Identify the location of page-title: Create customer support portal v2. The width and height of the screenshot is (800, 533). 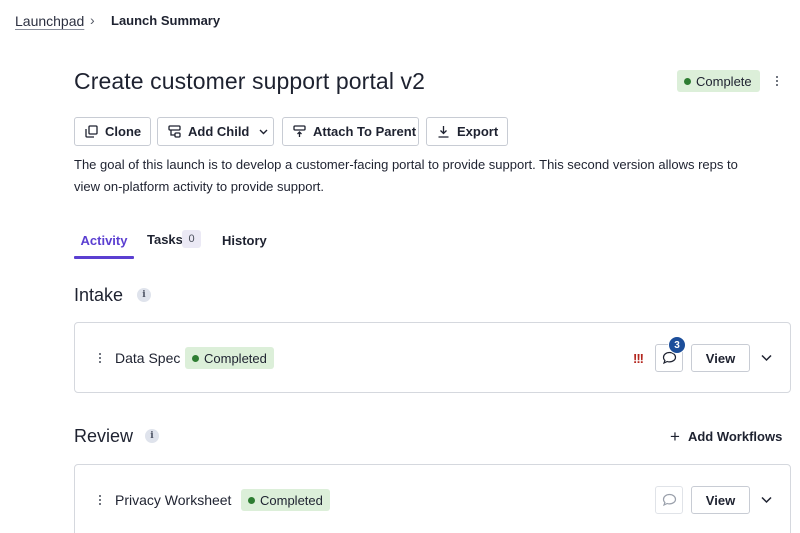
(250, 81).